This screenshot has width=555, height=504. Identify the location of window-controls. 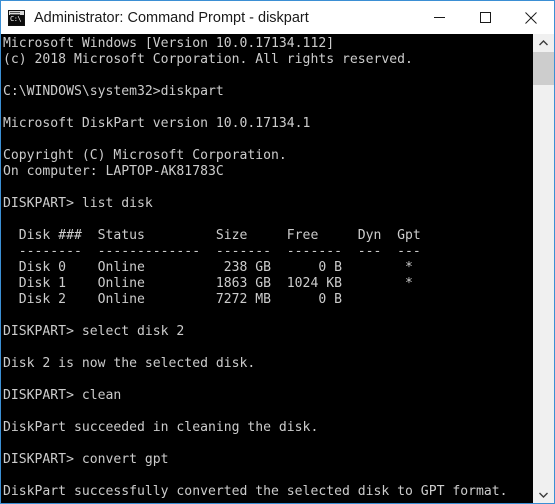
(485, 17).